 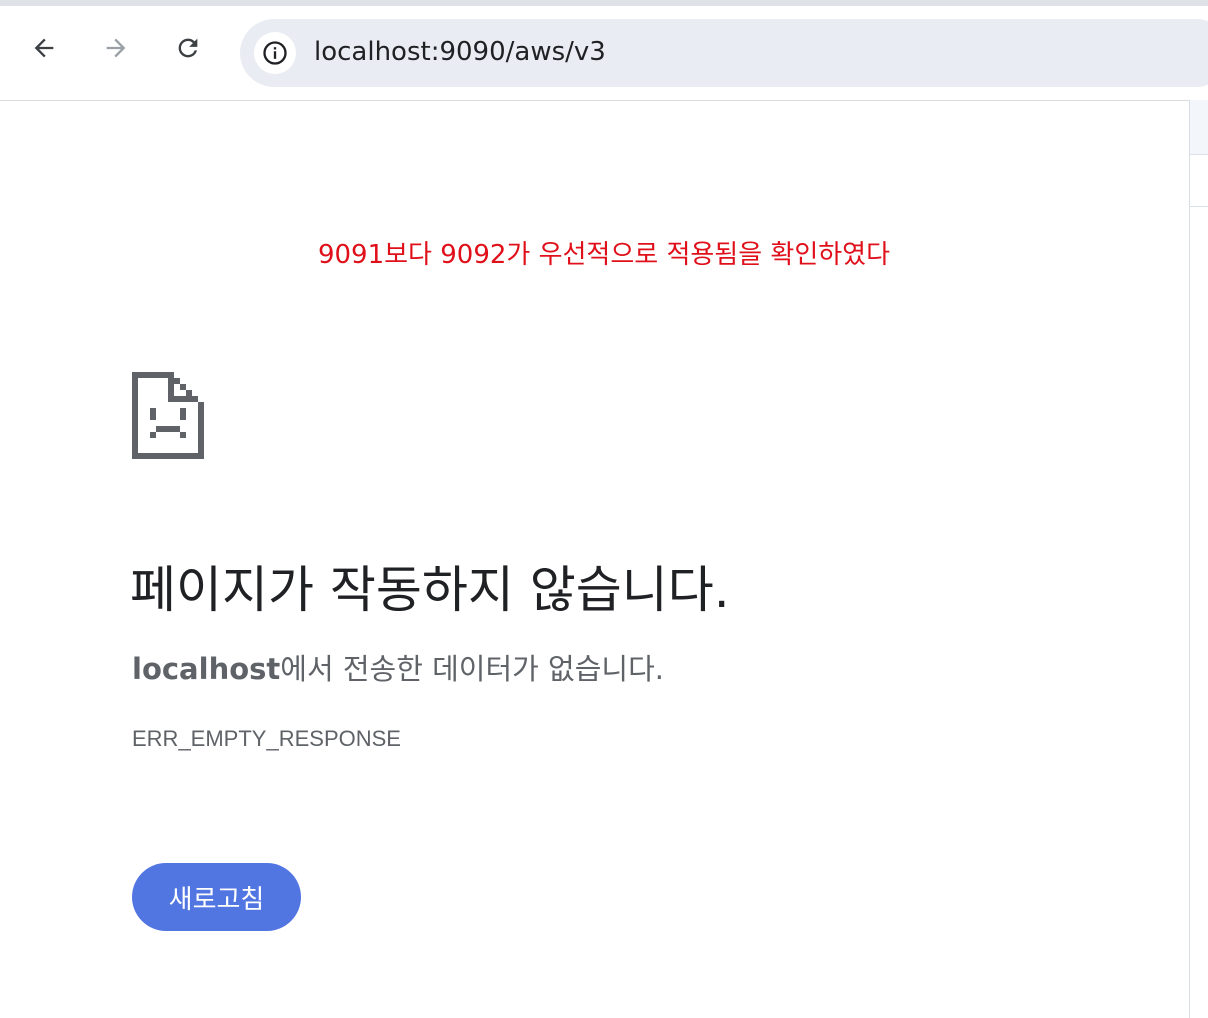 I want to click on annotation-text: 9091보다 9092가 우선적으로 적용됨을 확인하였다, so click(x=604, y=255).